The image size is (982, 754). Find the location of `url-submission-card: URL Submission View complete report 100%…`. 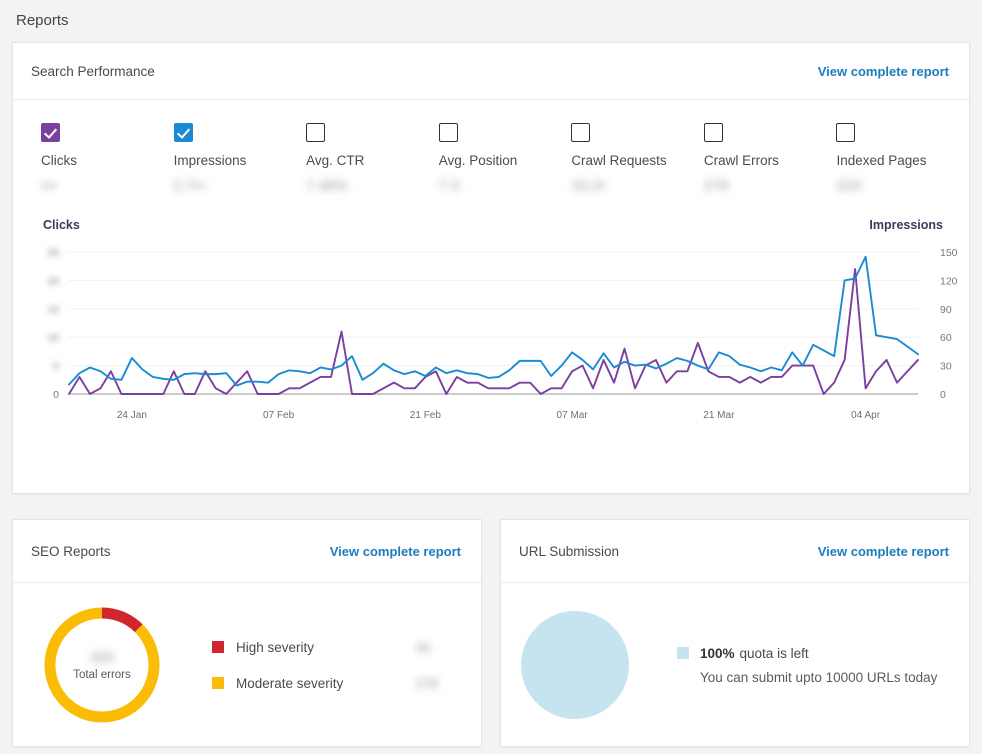

url-submission-card: URL Submission View complete report 100%… is located at coordinates (735, 633).